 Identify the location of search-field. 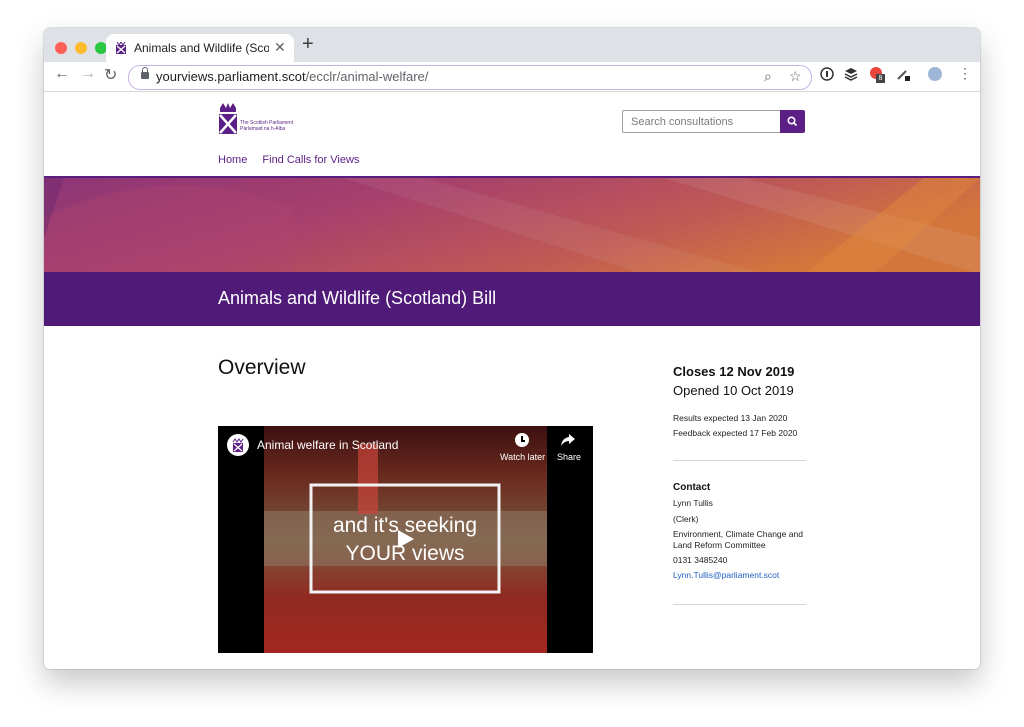
(702, 121).